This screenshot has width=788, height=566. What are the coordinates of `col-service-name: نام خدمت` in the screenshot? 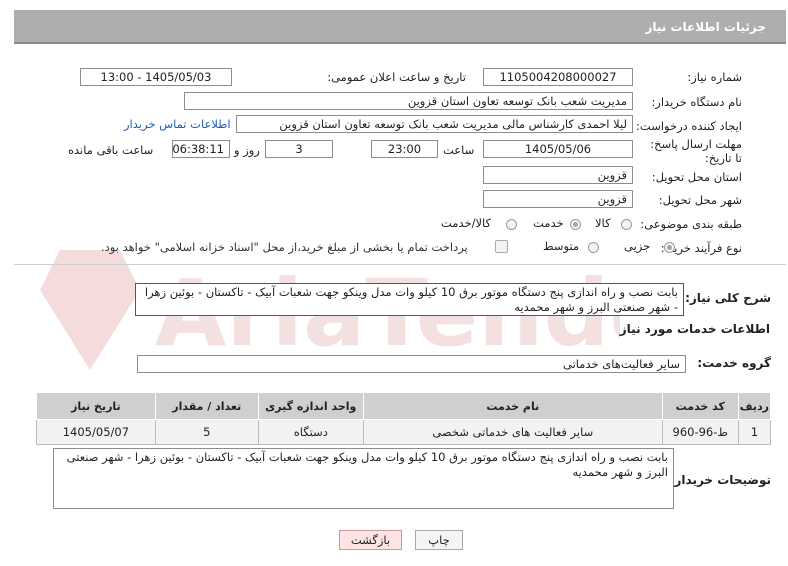 It's located at (512, 406).